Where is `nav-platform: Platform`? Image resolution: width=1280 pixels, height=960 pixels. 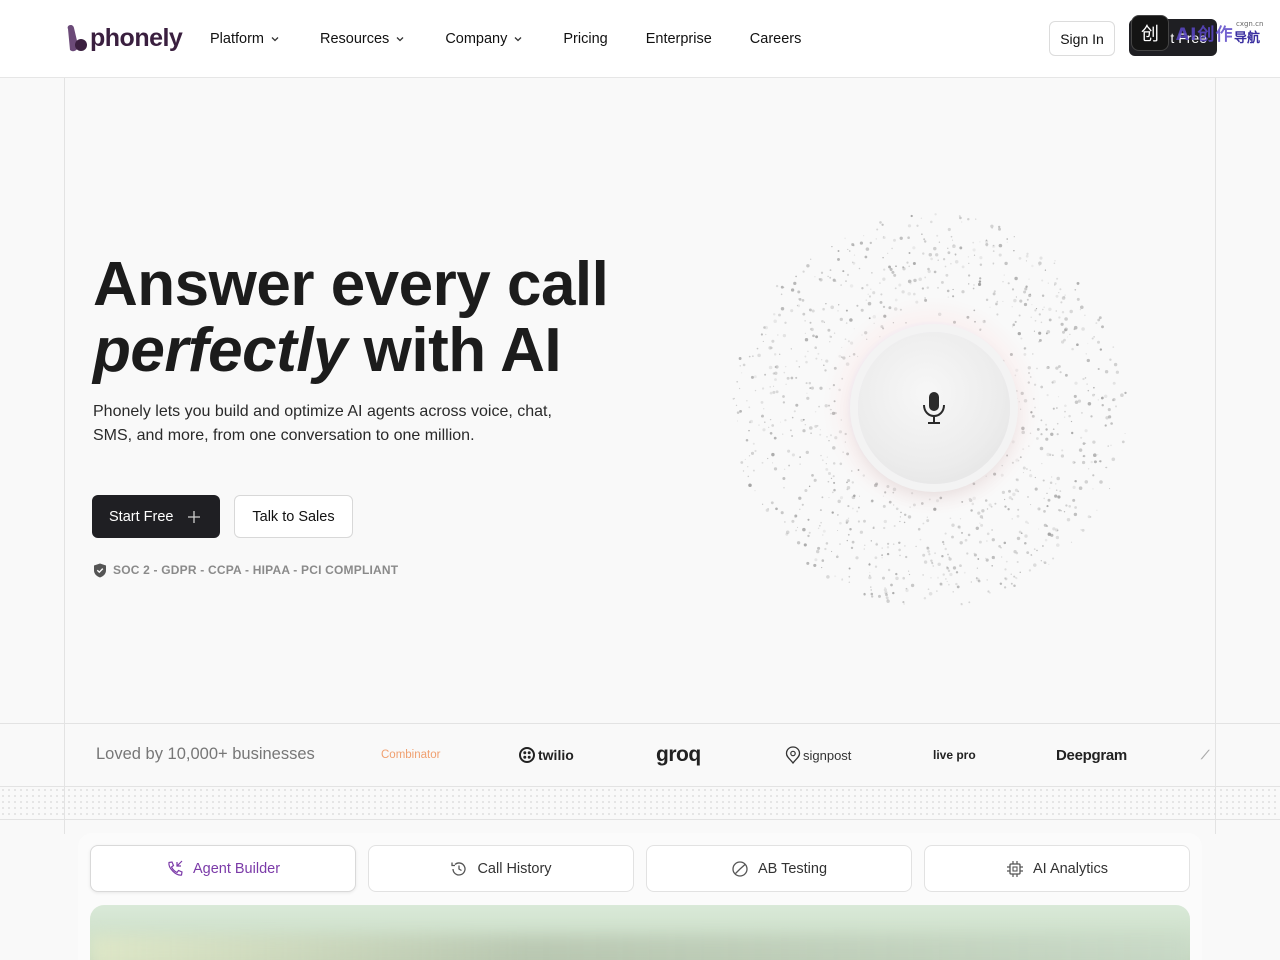
nav-platform: Platform is located at coordinates (245, 39).